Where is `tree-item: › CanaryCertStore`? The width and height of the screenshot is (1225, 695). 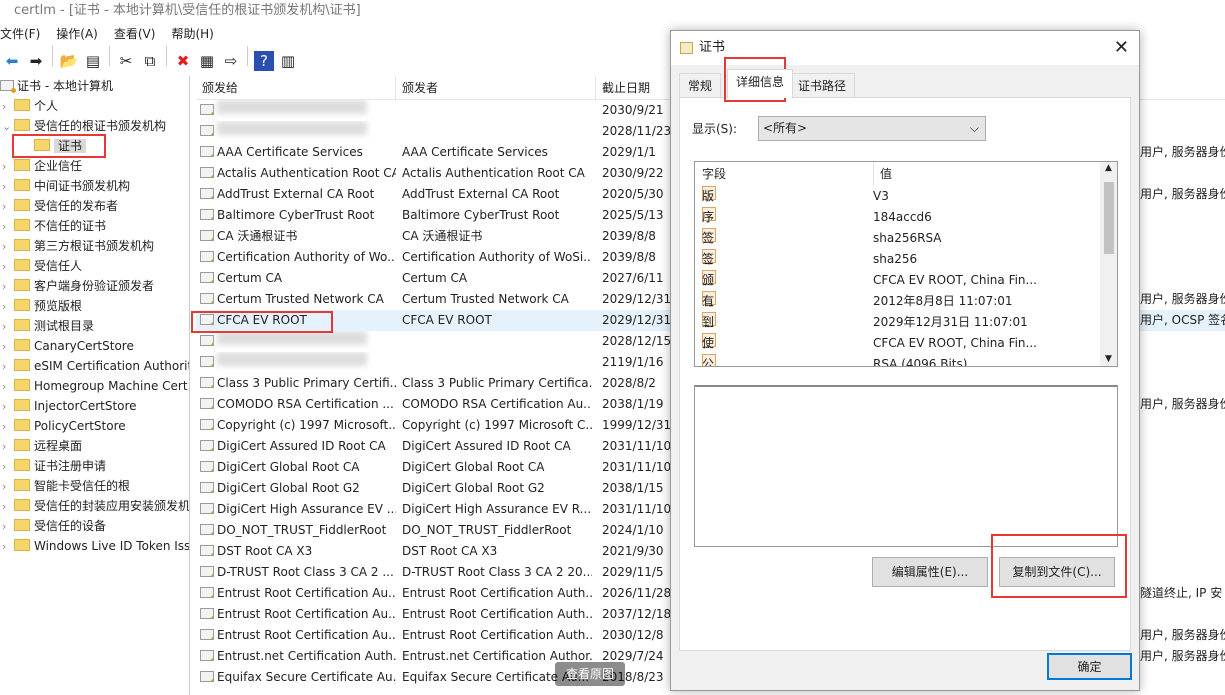 tree-item: › CanaryCertStore is located at coordinates (94, 346).